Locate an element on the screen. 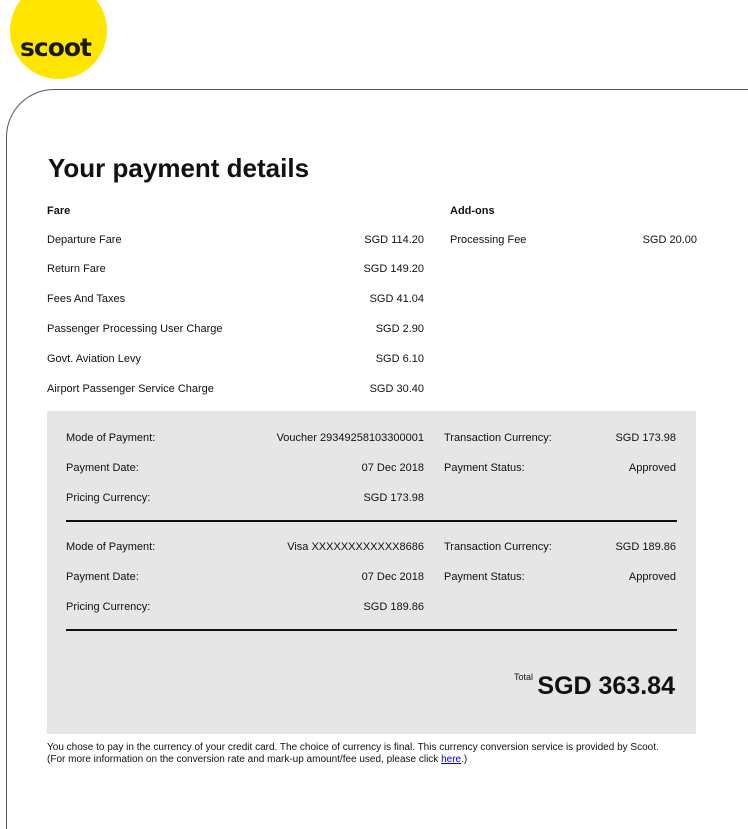 This screenshot has width=748, height=829. fare-row: Fees And Taxes SGD 41.04 is located at coordinates (235, 299).